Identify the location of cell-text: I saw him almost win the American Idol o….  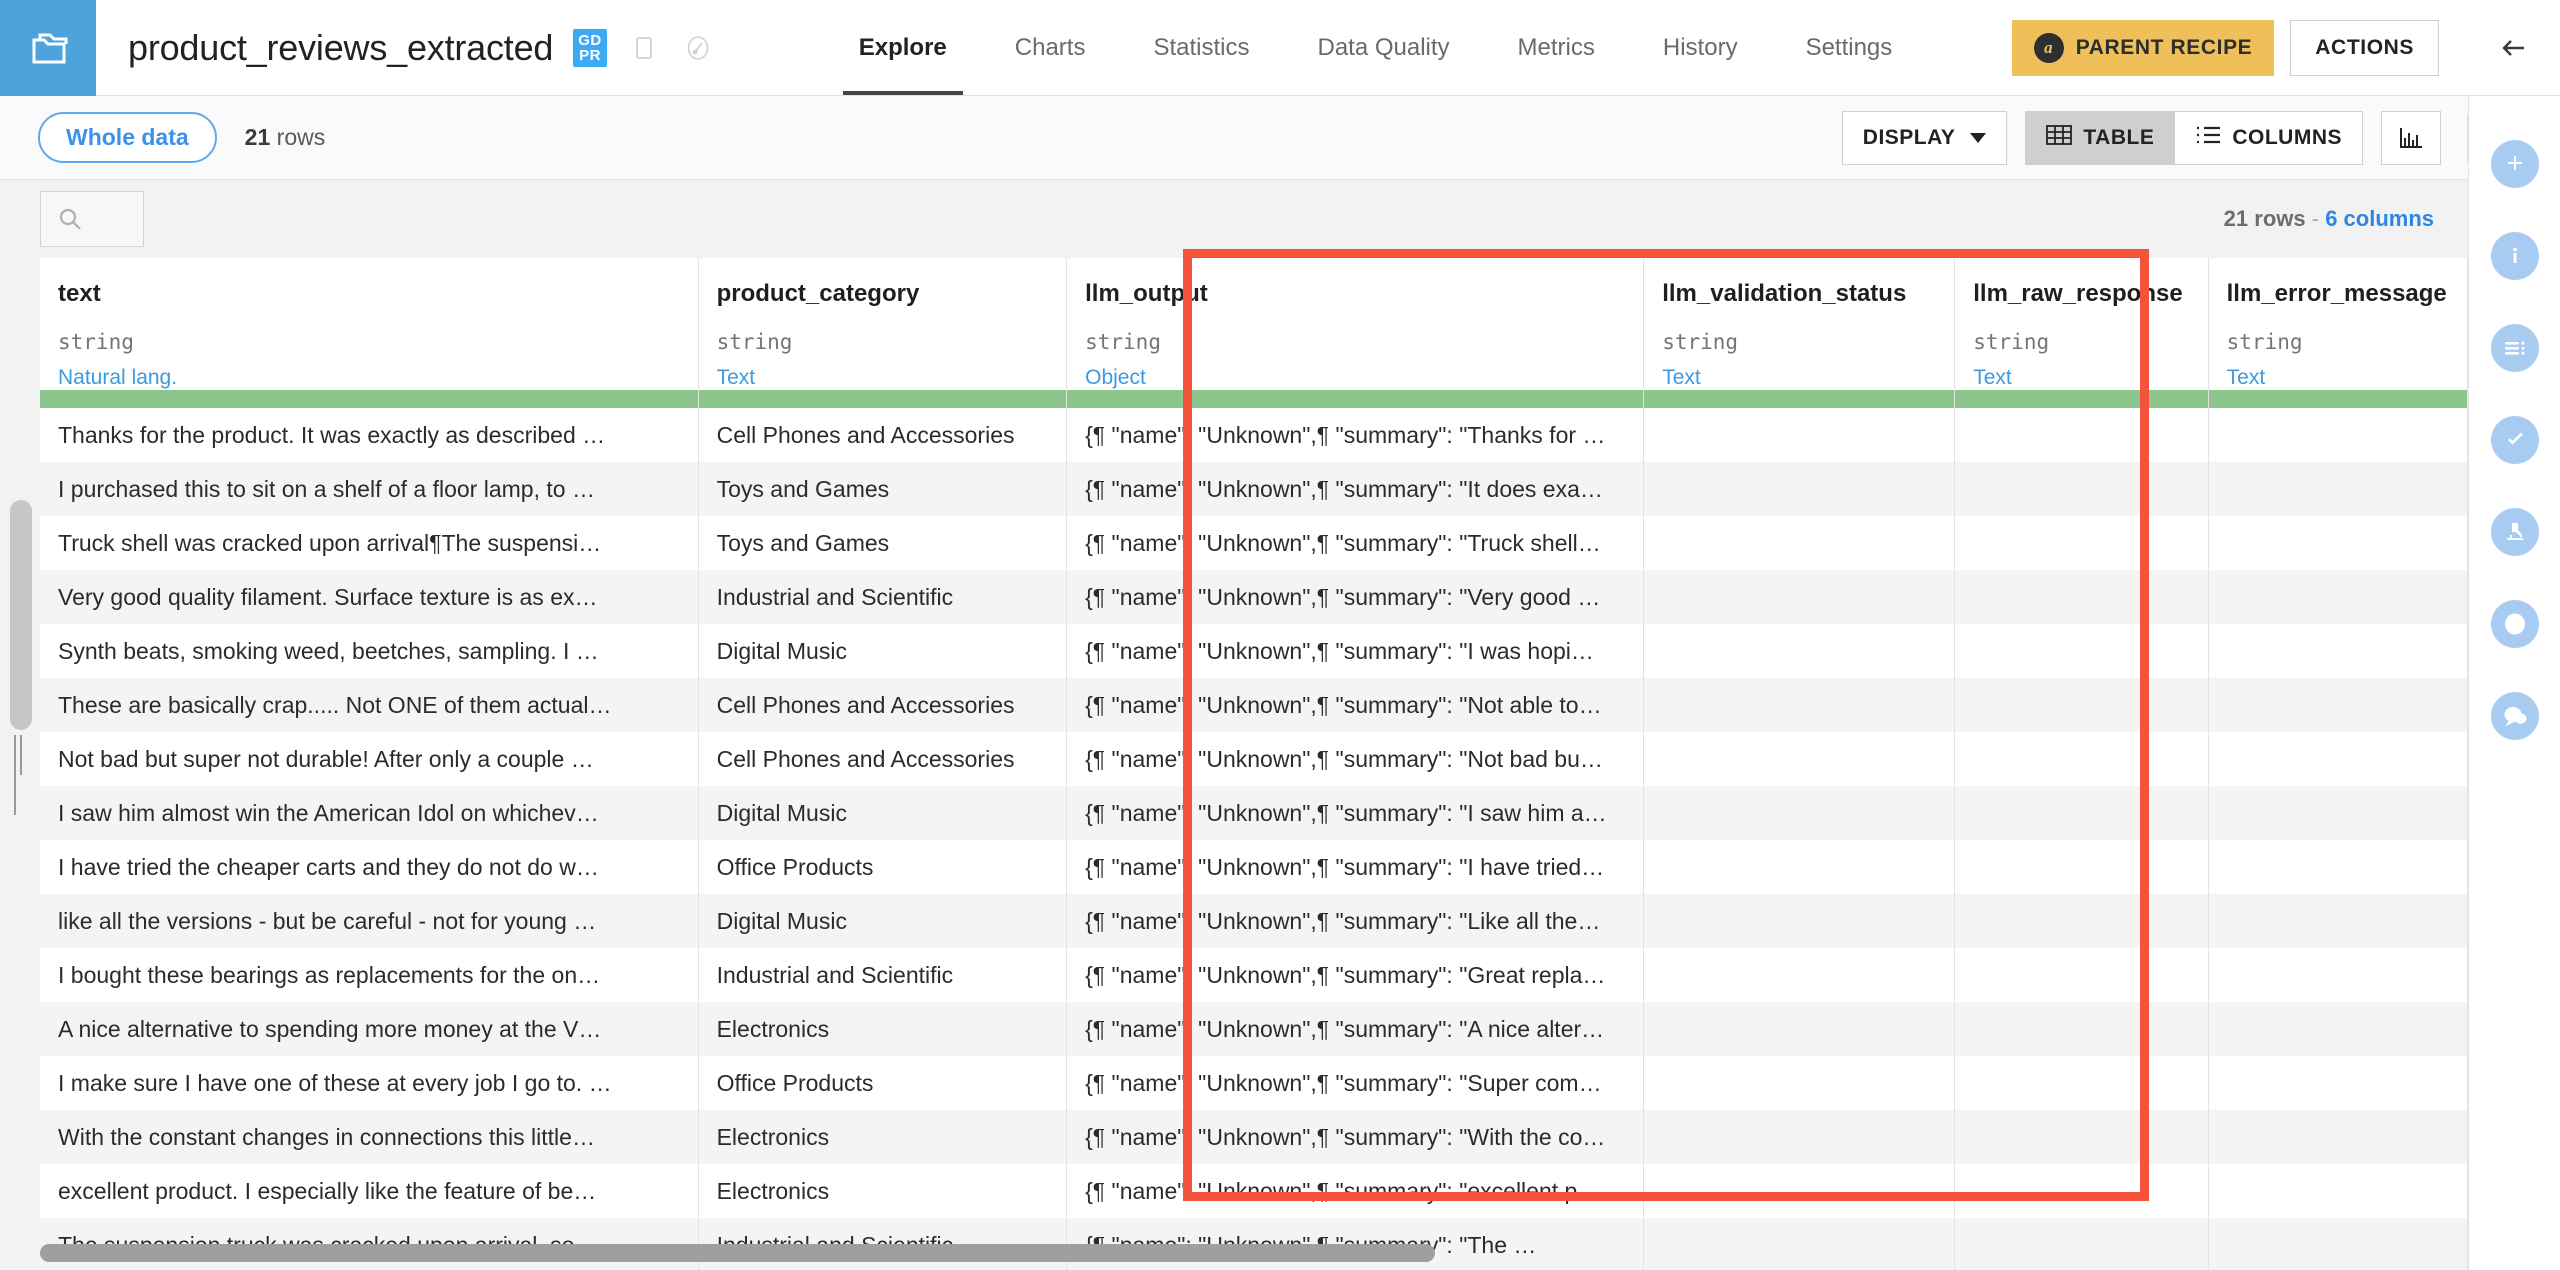
(369, 813).